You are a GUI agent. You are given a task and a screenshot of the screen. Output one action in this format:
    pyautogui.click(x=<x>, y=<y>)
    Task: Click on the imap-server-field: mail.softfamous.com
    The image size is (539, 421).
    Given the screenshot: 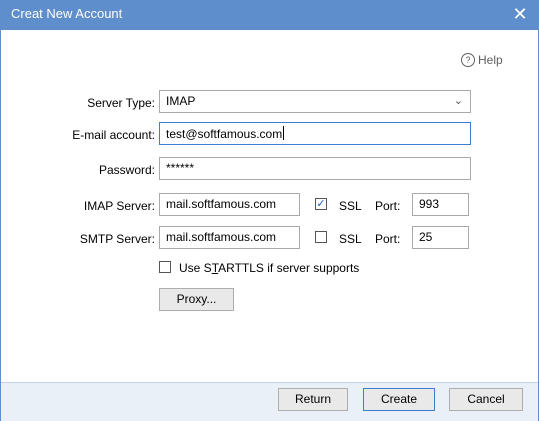 What is the action you would take?
    pyautogui.click(x=229, y=204)
    